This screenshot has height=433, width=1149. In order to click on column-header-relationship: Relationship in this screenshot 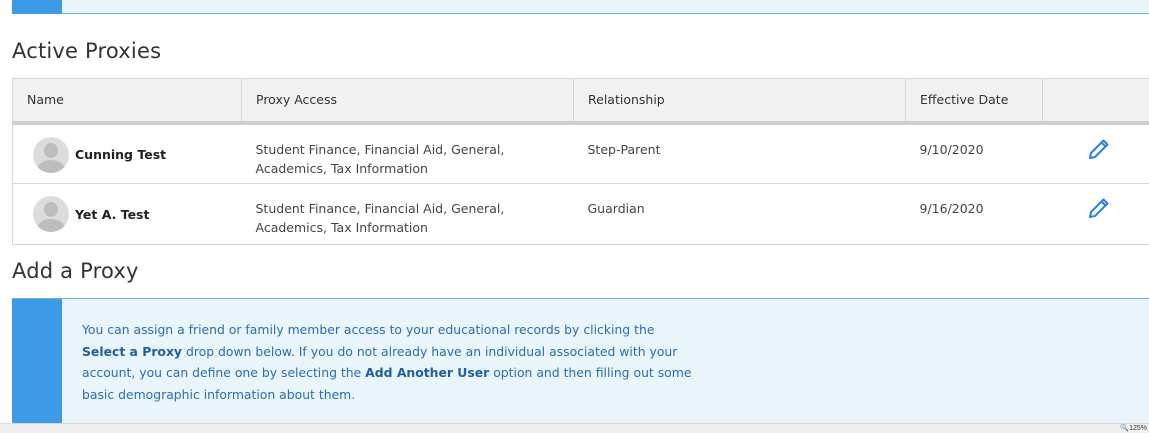, I will do `click(739, 101)`.